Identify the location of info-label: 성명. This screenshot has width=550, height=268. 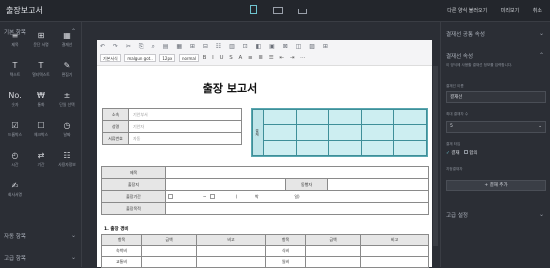
(115, 126).